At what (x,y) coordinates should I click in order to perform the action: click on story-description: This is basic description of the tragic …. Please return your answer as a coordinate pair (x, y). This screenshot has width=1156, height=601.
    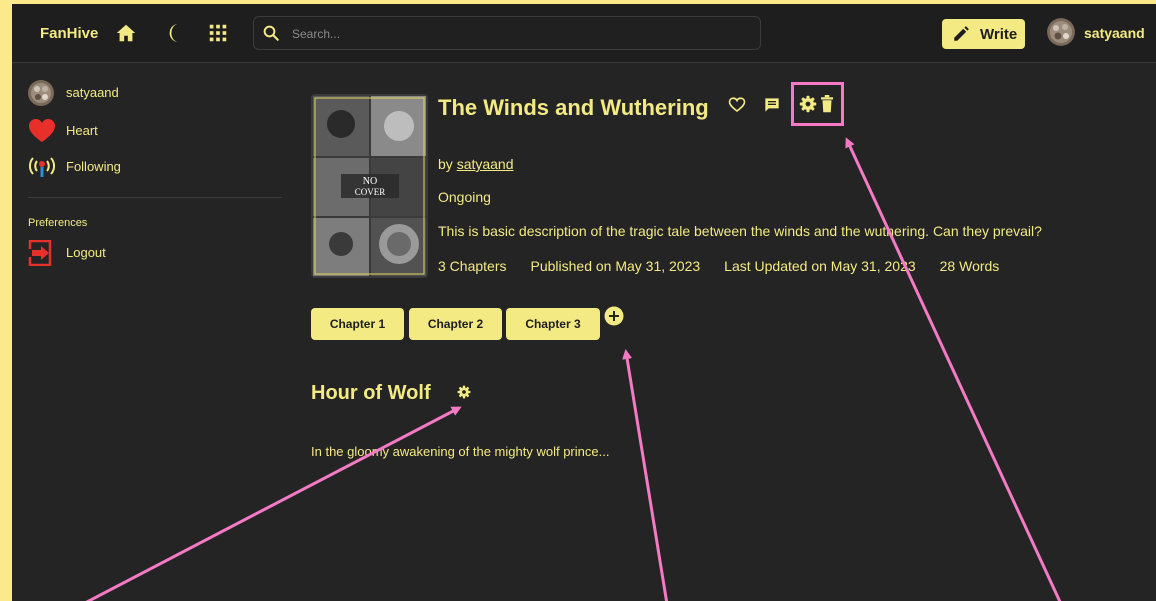
    Looking at the image, I should click on (740, 231).